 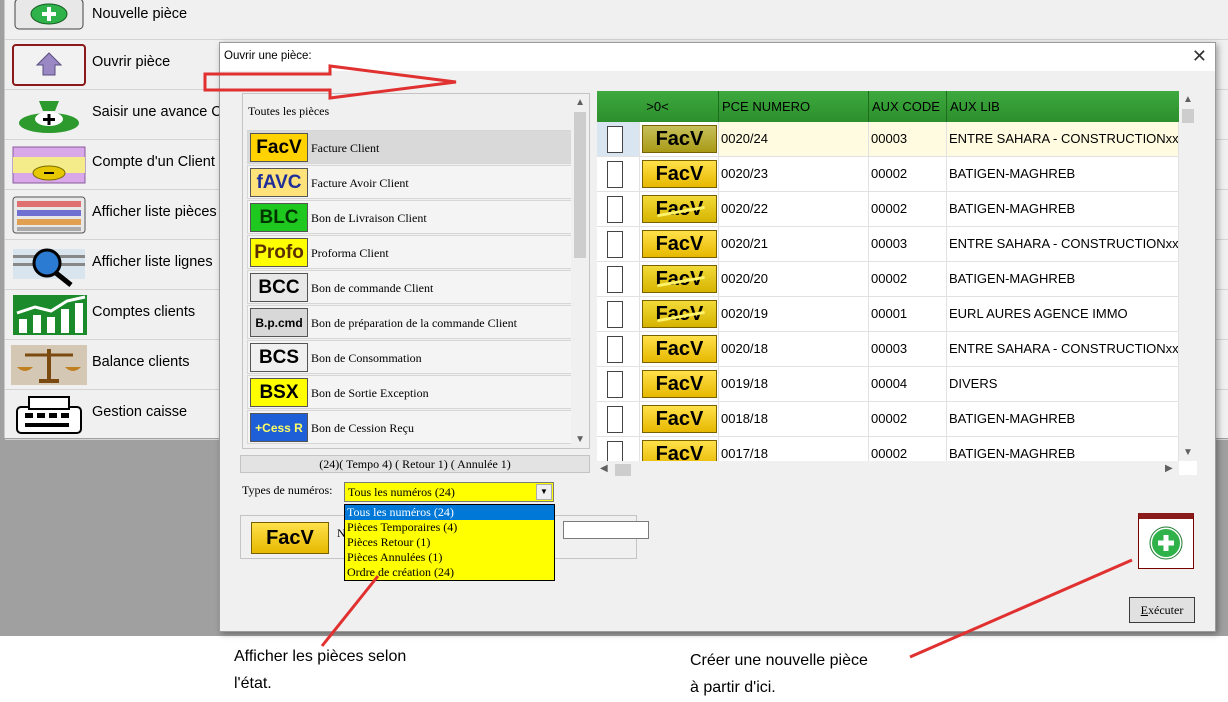 I want to click on doc-type-row: BSX Bon de Sortie Exception, so click(x=409, y=392).